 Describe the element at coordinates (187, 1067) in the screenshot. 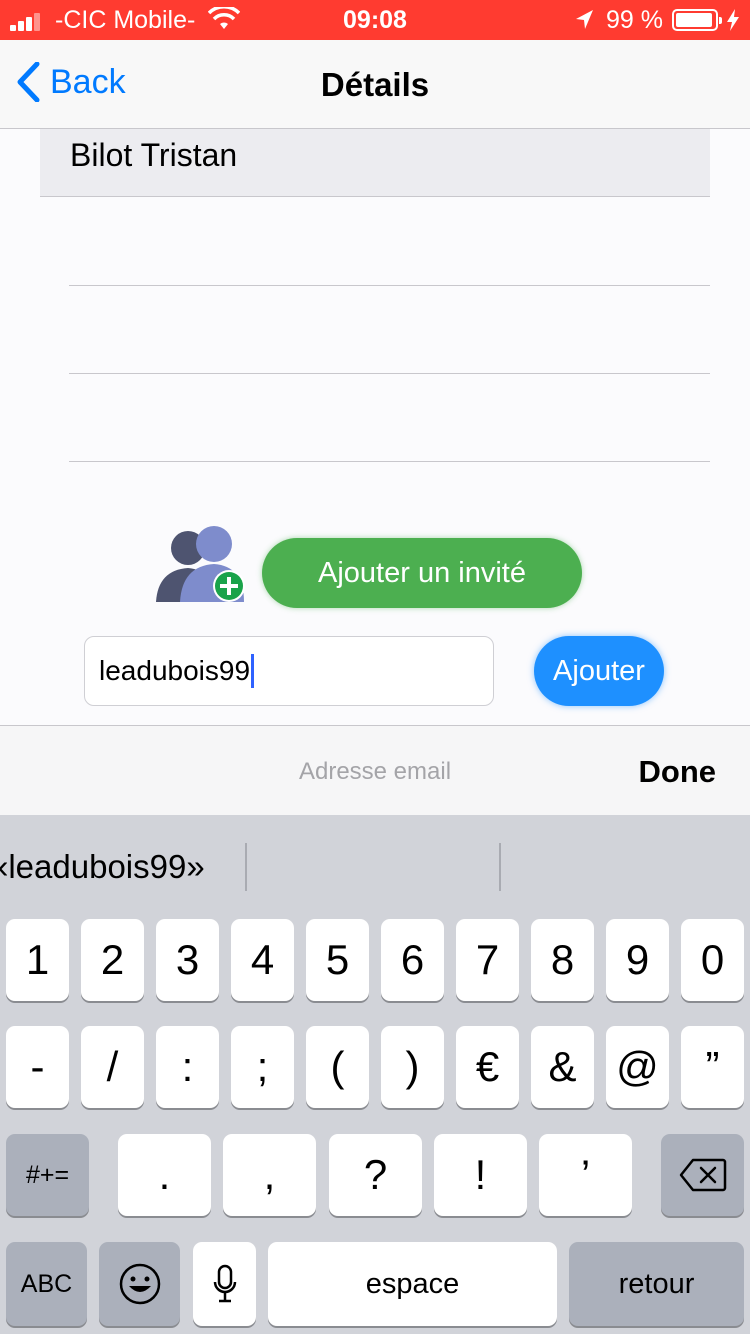

I see `key-colon: :` at that location.